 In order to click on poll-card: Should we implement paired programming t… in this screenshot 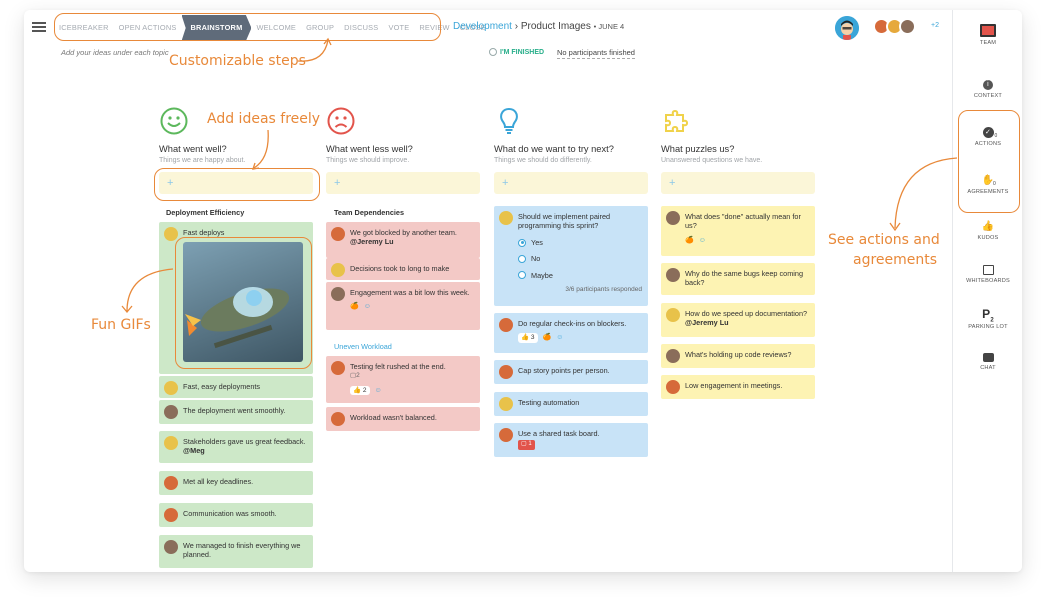, I will do `click(571, 256)`.